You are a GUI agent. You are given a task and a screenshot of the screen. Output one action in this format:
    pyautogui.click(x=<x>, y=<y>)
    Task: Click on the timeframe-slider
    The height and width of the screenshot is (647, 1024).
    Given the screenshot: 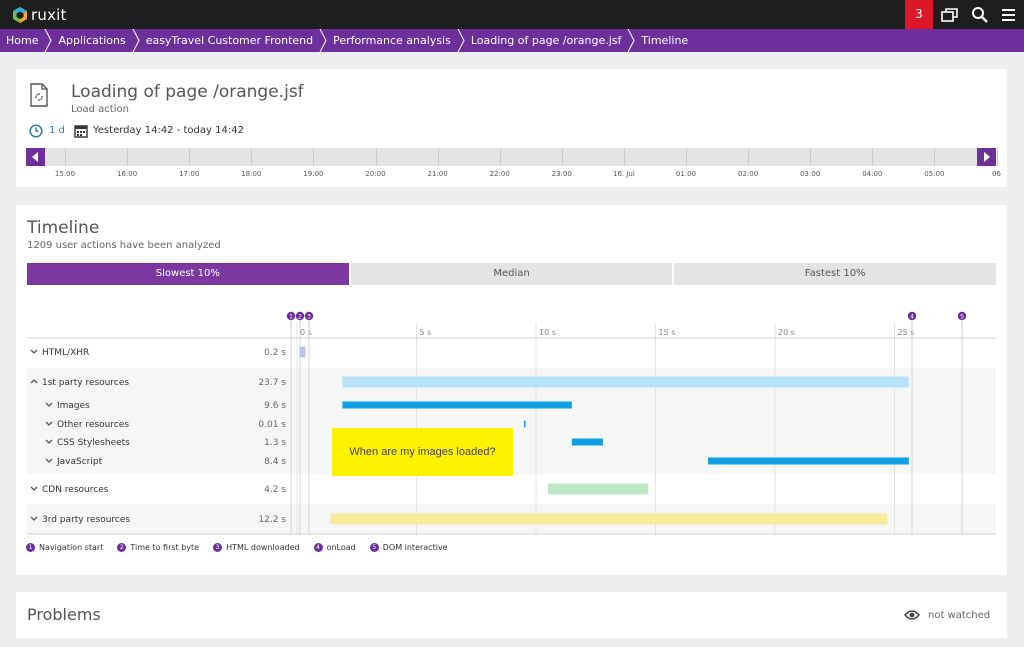 What is the action you would take?
    pyautogui.click(x=512, y=157)
    